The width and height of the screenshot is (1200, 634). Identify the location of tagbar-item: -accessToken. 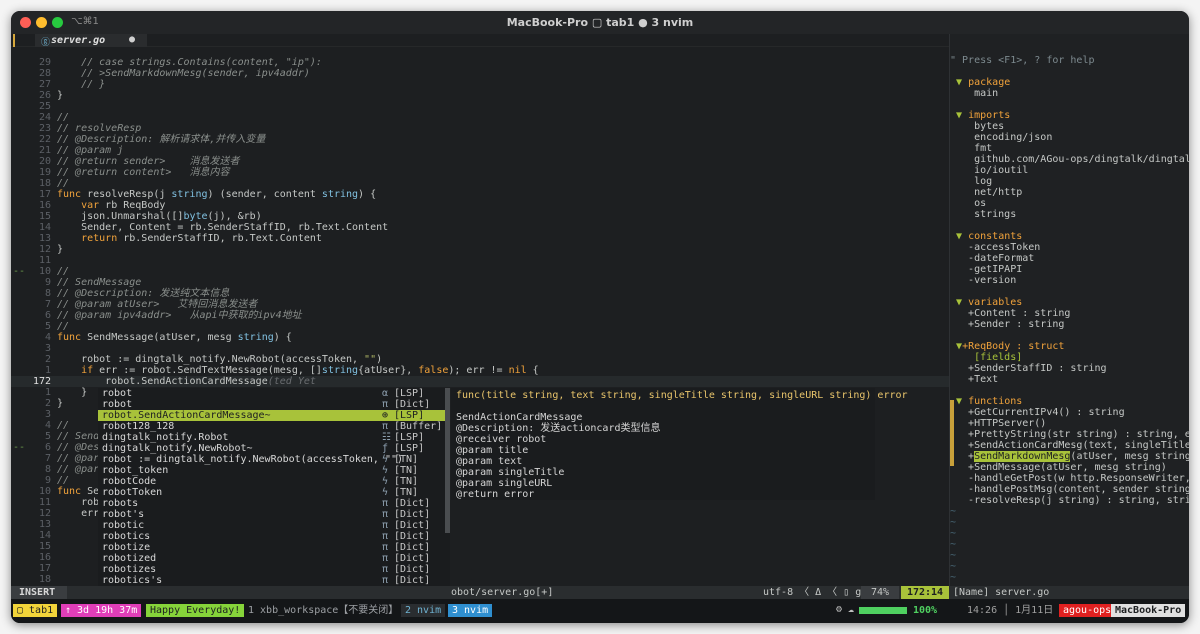
(1069, 247).